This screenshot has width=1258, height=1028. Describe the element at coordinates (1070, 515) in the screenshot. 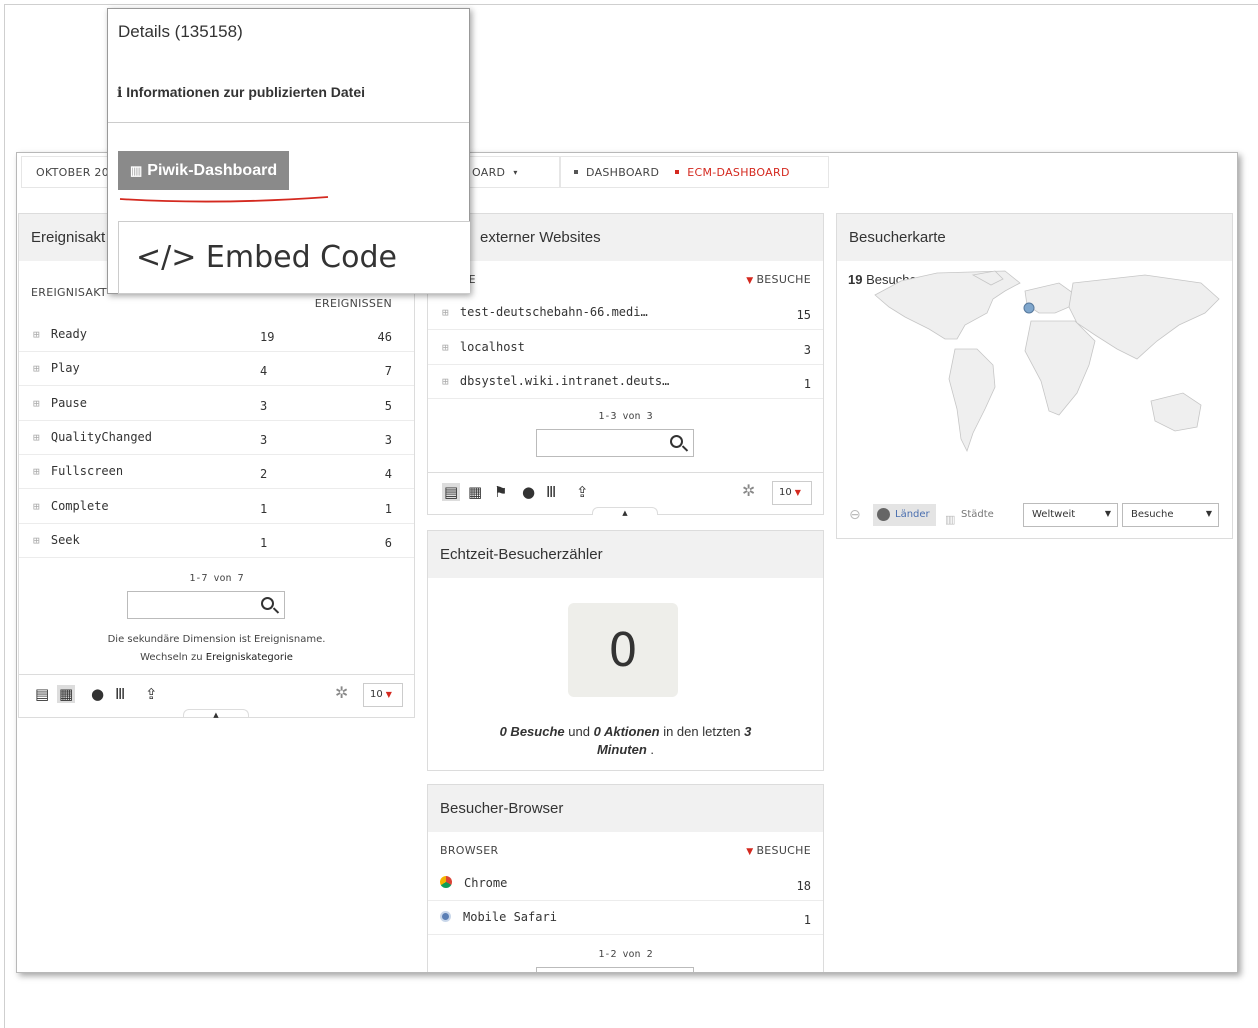

I see `region-select: Weltweit ▼` at that location.